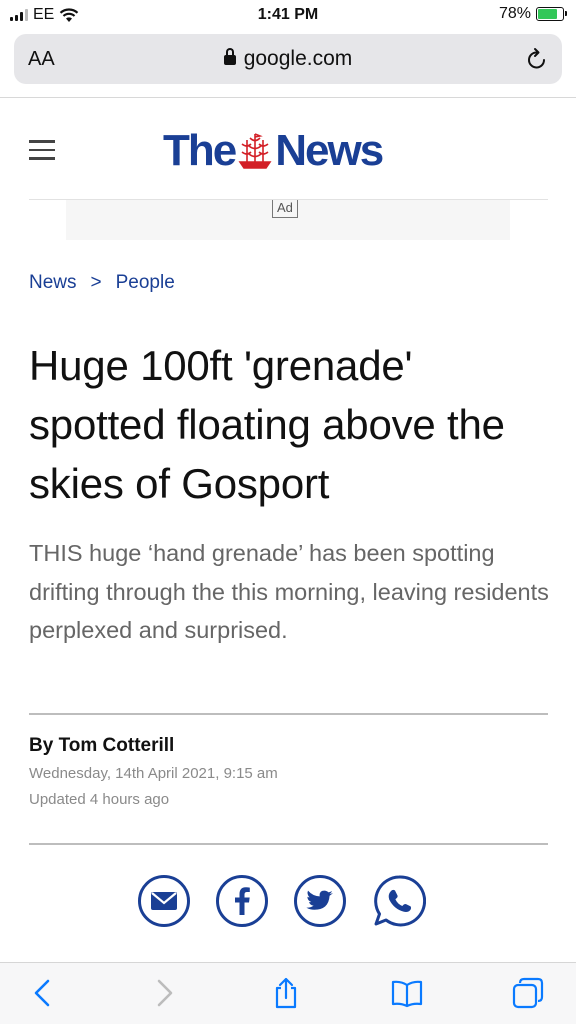 This screenshot has width=576, height=1024. I want to click on byline-divider-top, so click(288, 714).